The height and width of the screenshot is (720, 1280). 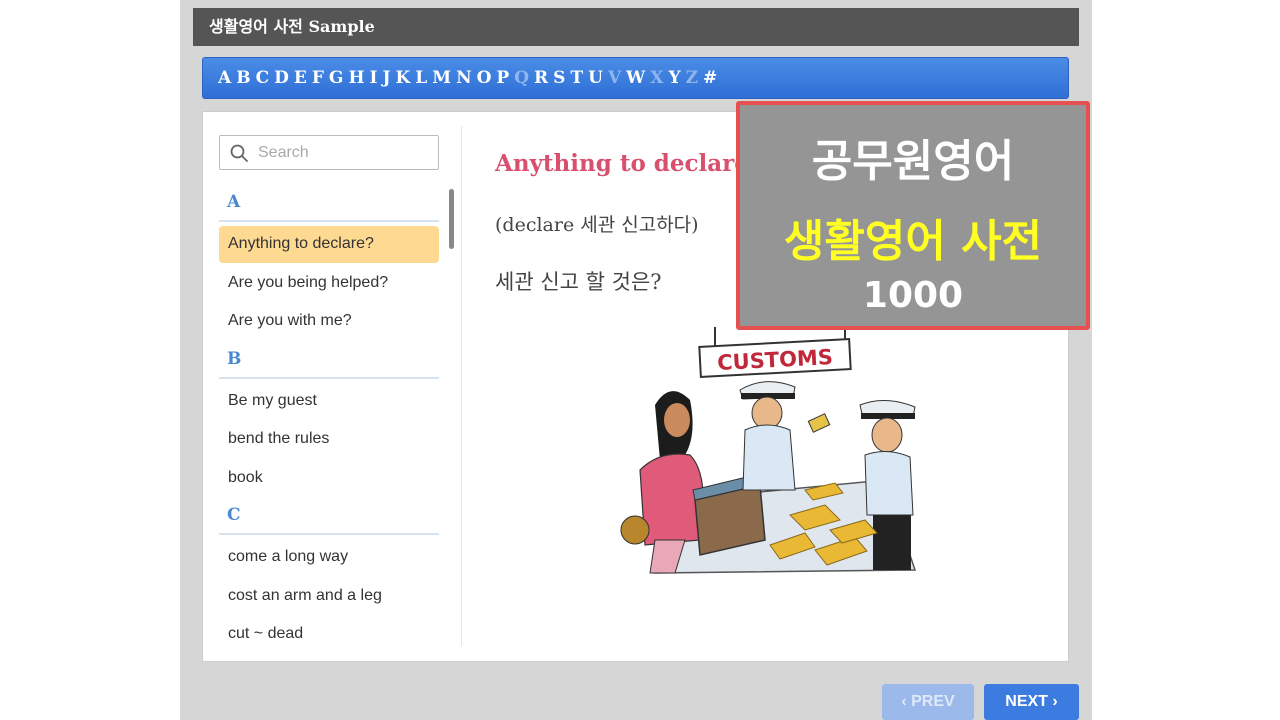 What do you see at coordinates (636, 27) in the screenshot?
I see `title-bar: 생활영어 사전 Sample` at bounding box center [636, 27].